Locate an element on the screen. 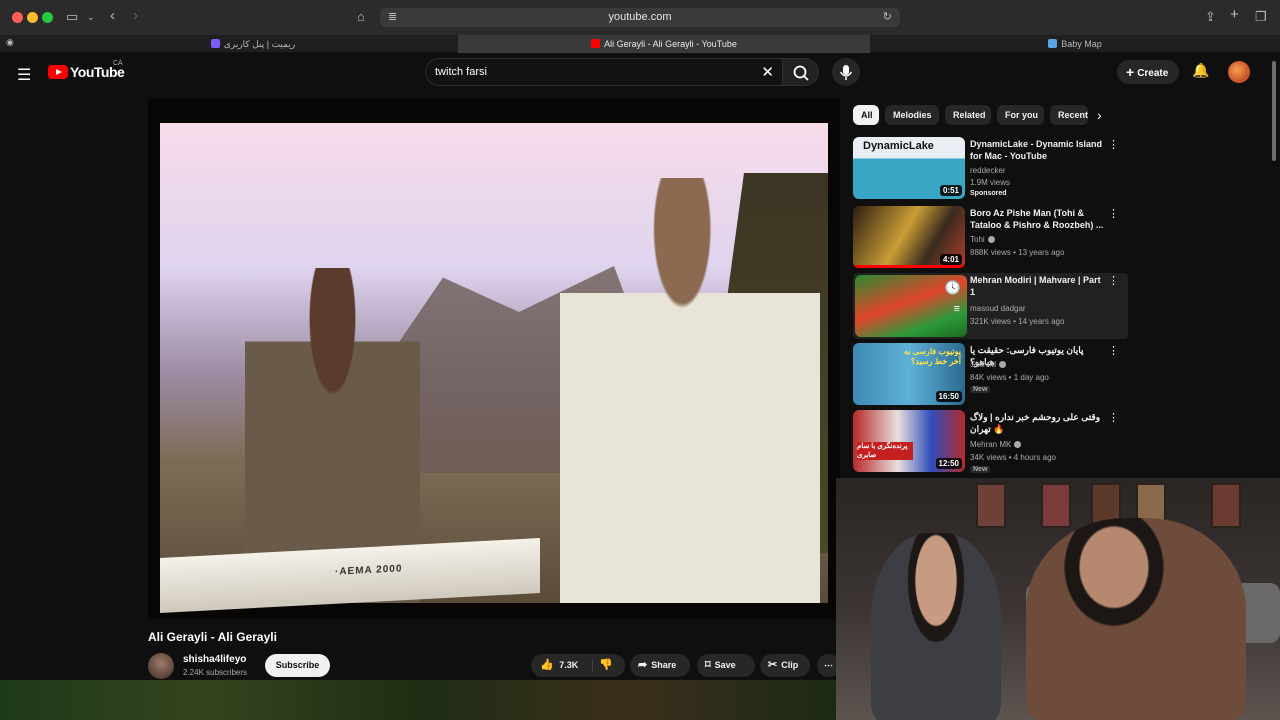 This screenshot has width=1280, height=720. notifications-bell-icon: 🔔 is located at coordinates (1200, 70).